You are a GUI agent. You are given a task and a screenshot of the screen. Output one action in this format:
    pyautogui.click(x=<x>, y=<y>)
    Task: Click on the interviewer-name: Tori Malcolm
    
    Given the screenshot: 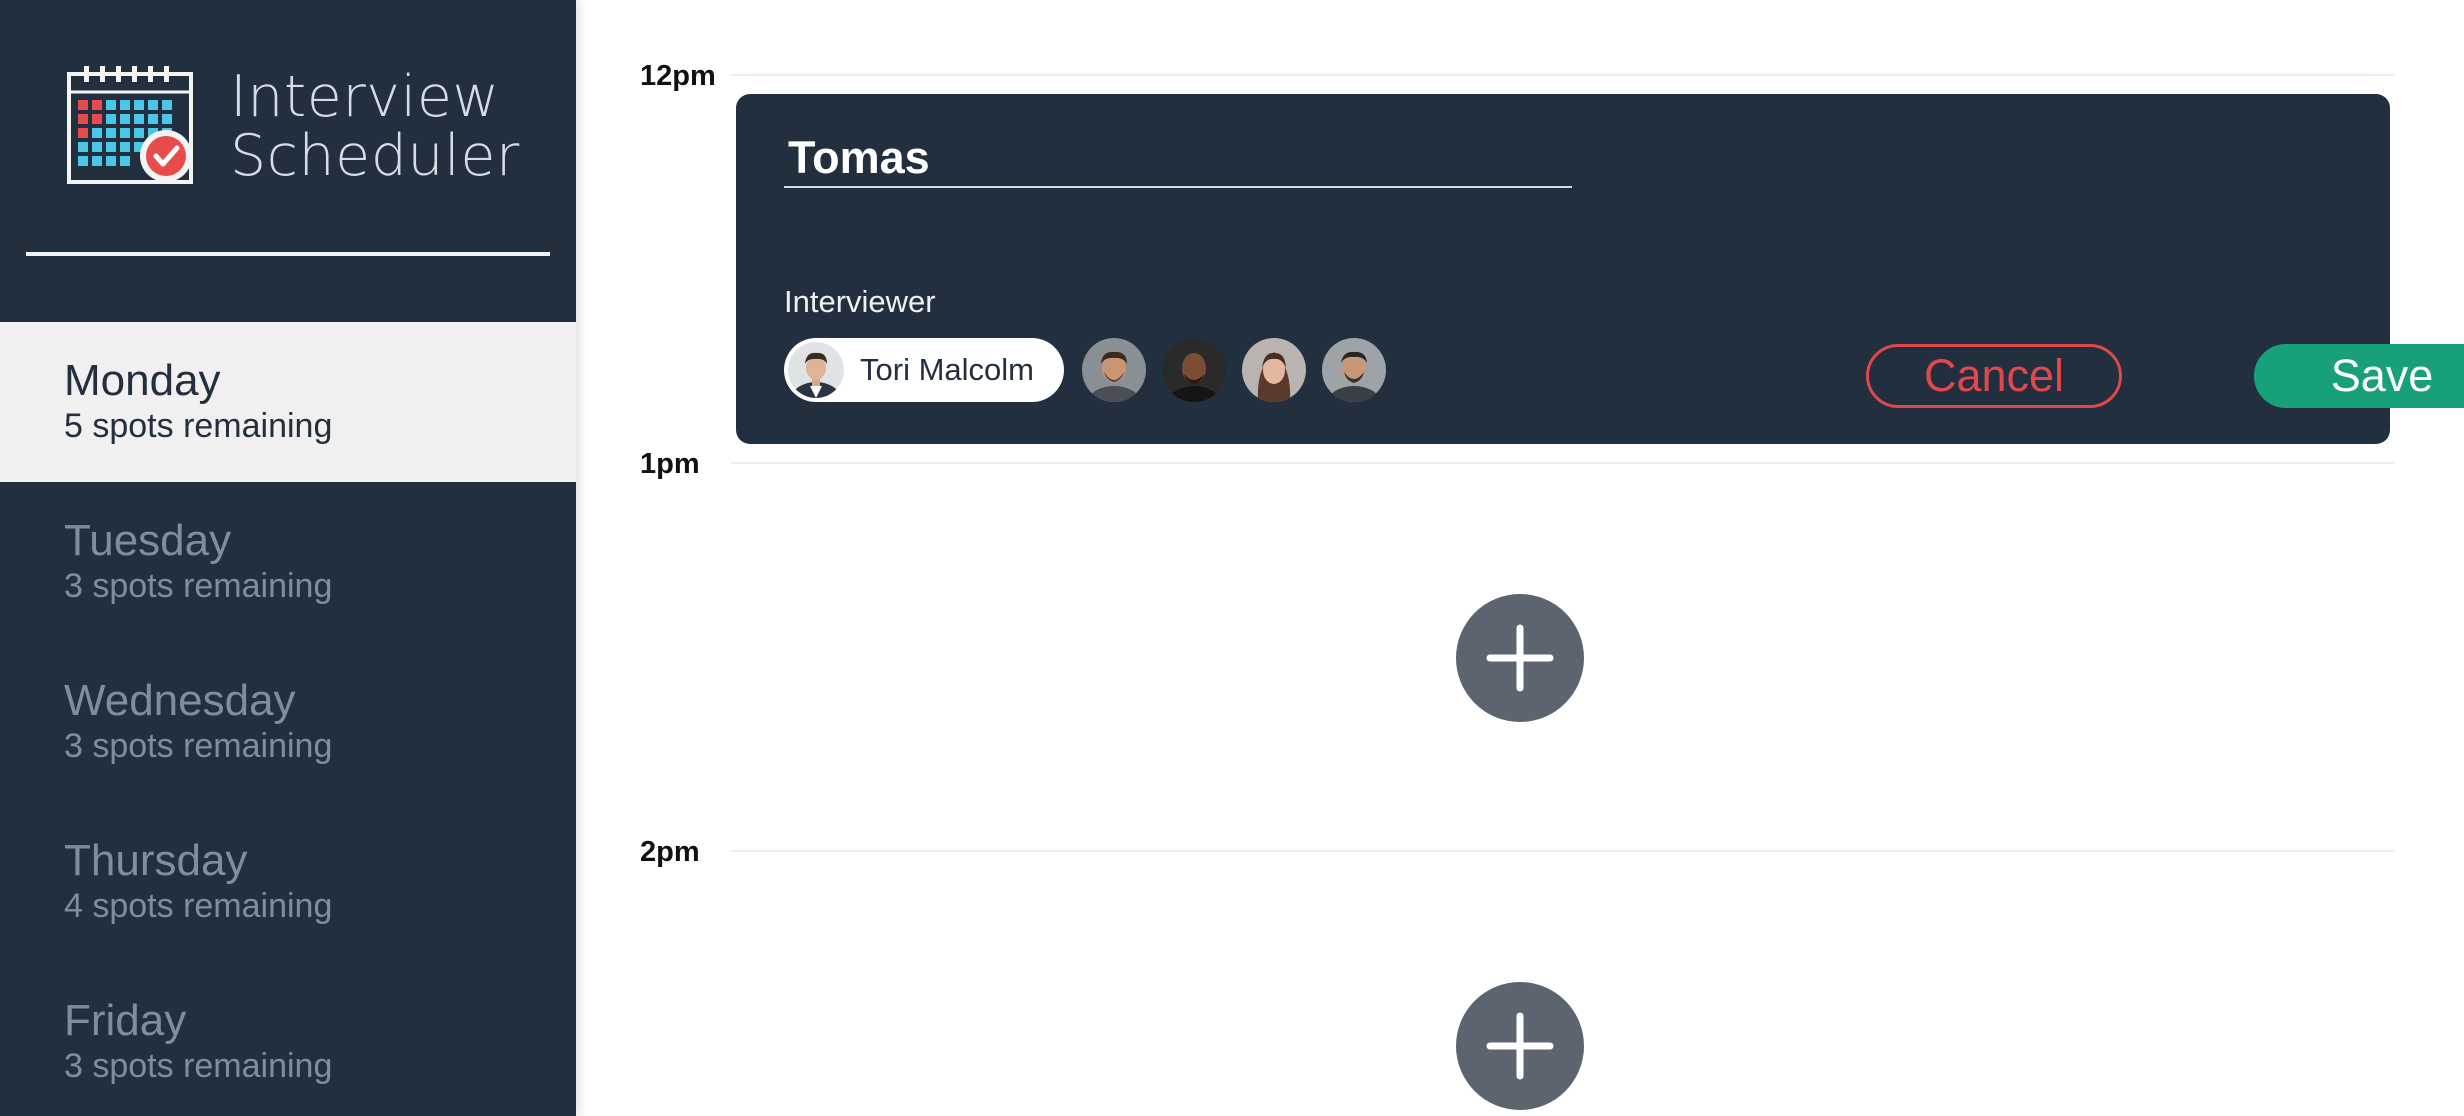 What is the action you would take?
    pyautogui.click(x=947, y=369)
    